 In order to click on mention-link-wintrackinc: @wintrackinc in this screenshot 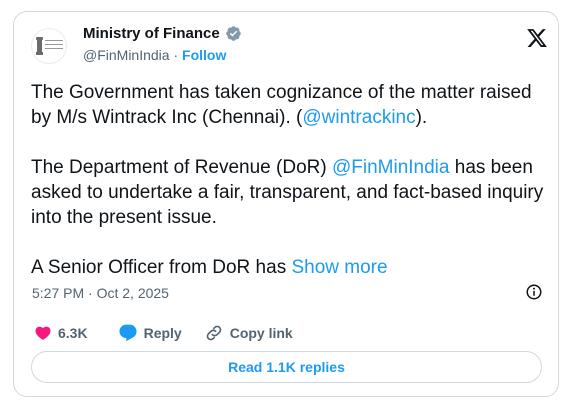, I will do `click(358, 117)`.